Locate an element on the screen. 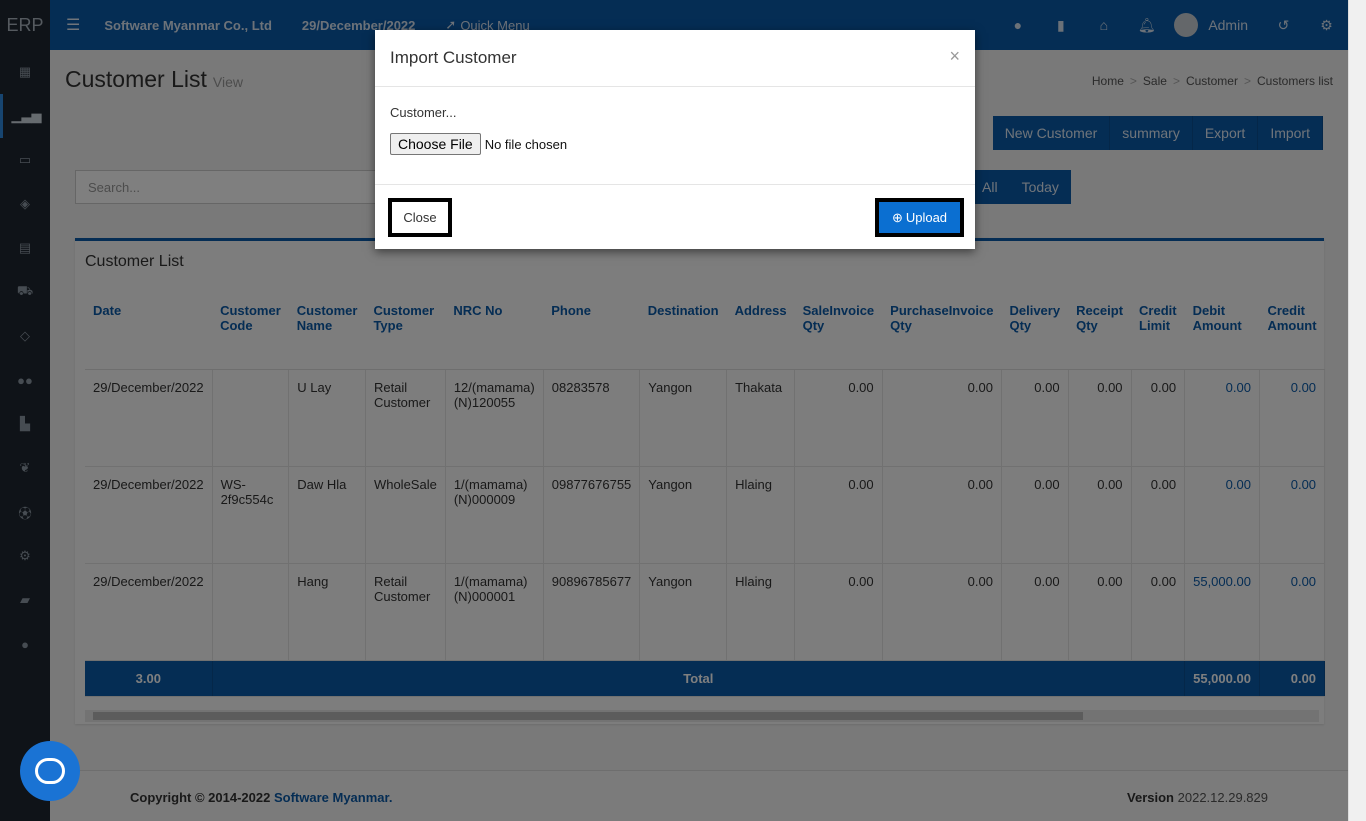 The height and width of the screenshot is (821, 1366). modal-title: Import Customer is located at coordinates (453, 57).